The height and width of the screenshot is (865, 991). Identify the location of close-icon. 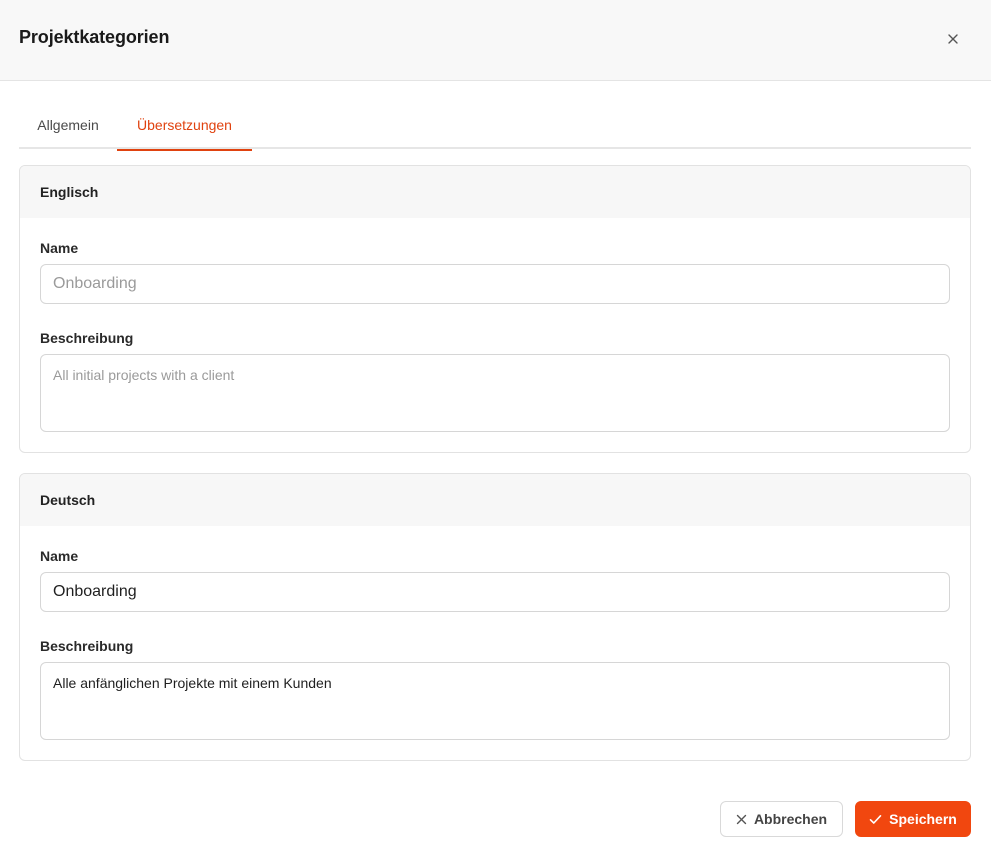
(953, 39).